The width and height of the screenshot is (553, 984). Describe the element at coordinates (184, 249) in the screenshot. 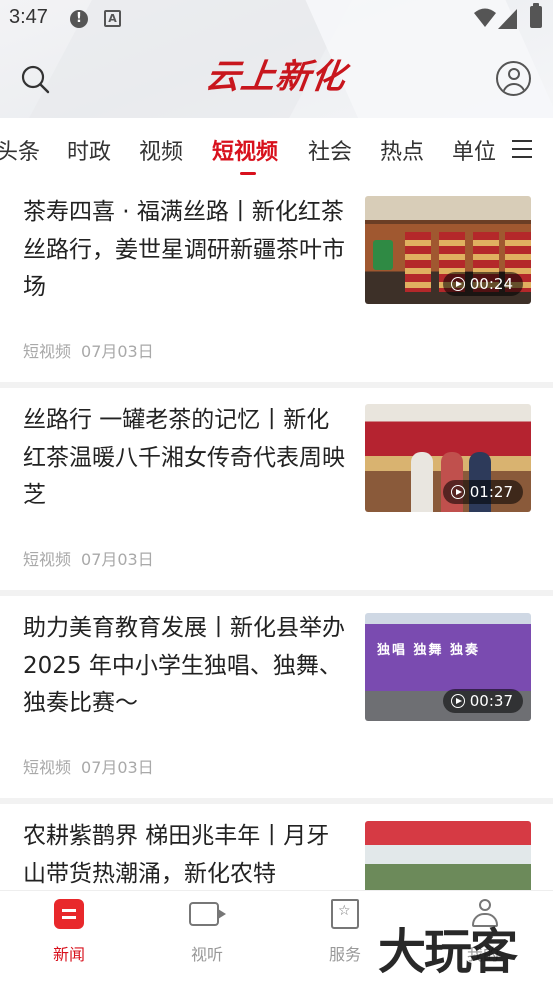

I see `feed-item-title: 茶寿四喜 · 福满丝路丨新化红茶丝路行，姜世星调研新疆茶叶市场` at that location.